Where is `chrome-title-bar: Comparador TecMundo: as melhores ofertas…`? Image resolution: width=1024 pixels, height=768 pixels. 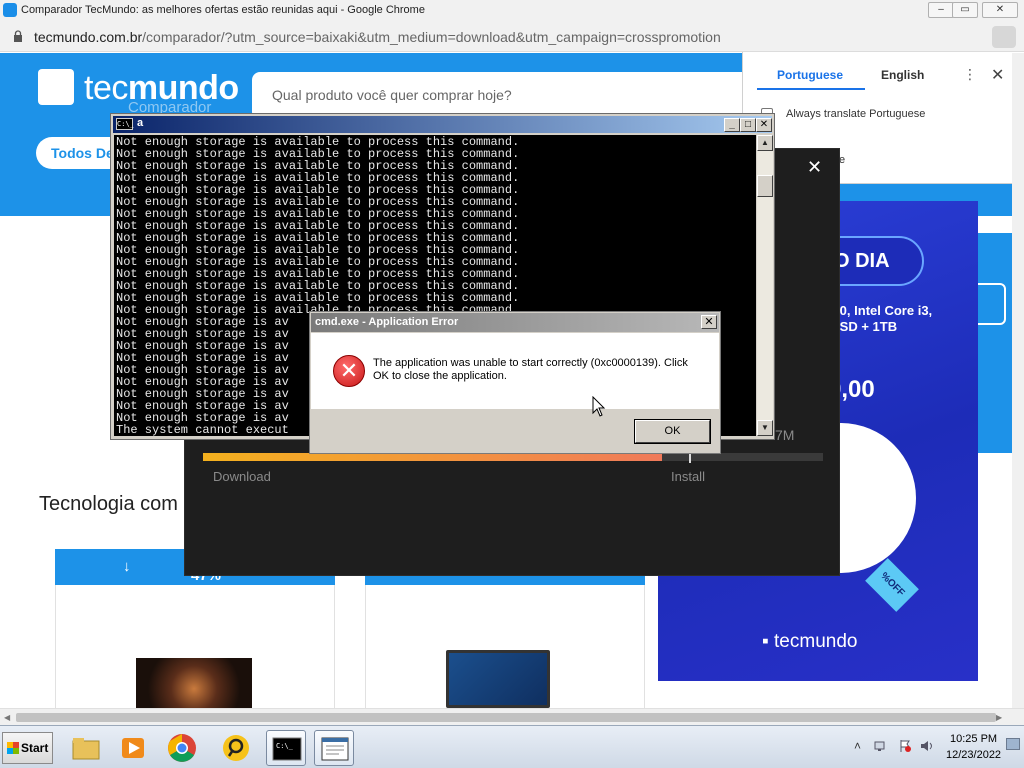
chrome-title-bar: Comparador TecMundo: as melhores ofertas… is located at coordinates (512, 11).